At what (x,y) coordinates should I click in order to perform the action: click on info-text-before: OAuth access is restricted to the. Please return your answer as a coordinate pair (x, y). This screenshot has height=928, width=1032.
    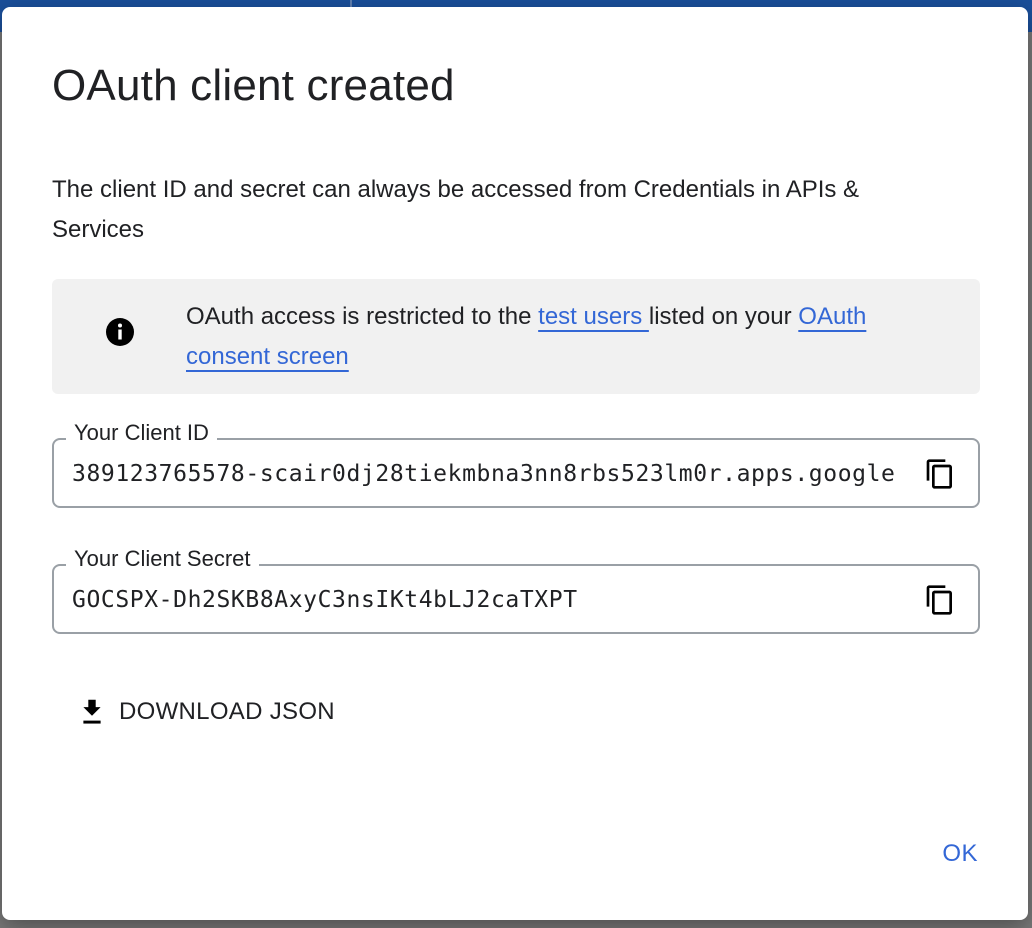
    Looking at the image, I should click on (362, 316).